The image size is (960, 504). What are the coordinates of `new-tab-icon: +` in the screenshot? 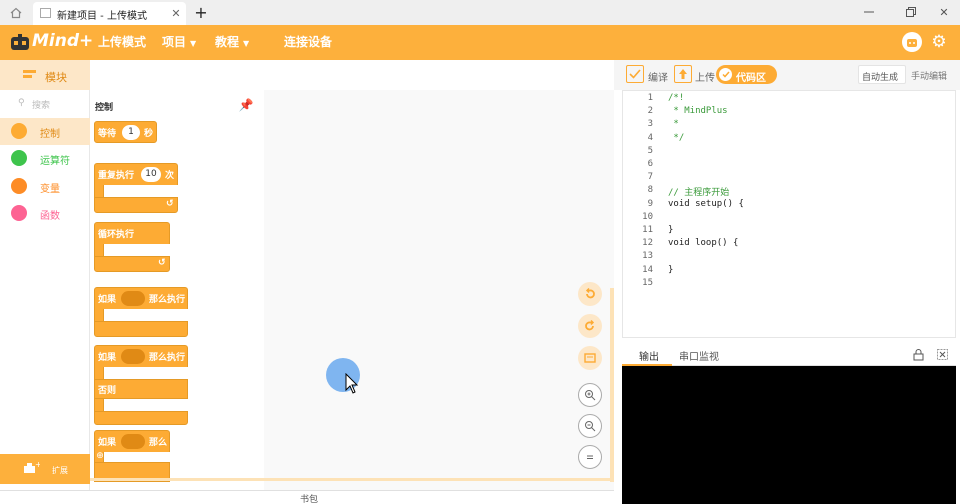 It's located at (201, 12).